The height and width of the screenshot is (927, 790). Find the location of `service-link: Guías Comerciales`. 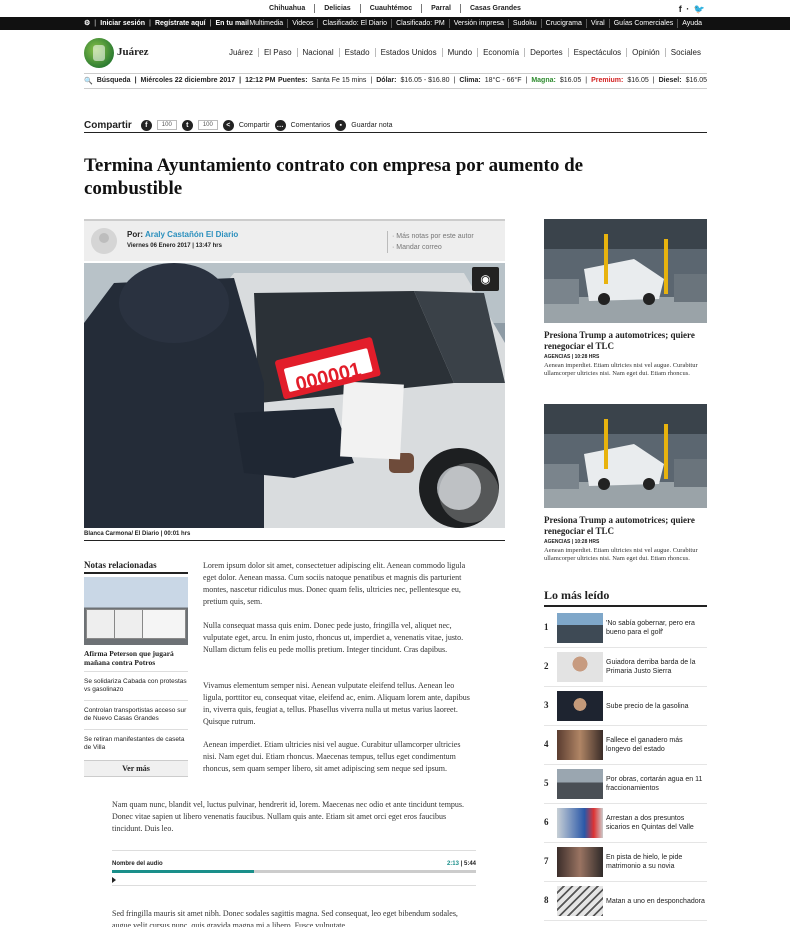

service-link: Guías Comerciales is located at coordinates (643, 23).